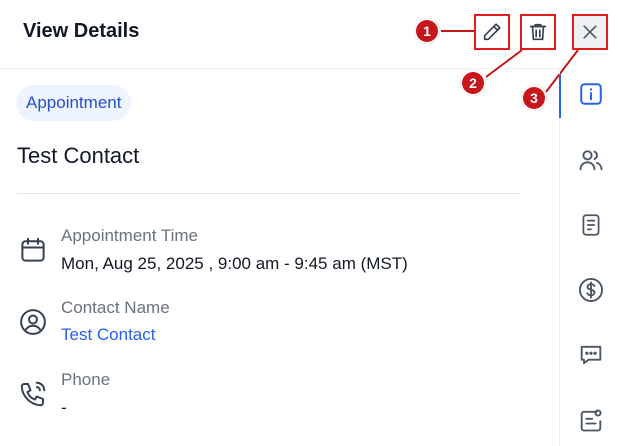  I want to click on trash-icon, so click(538, 32).